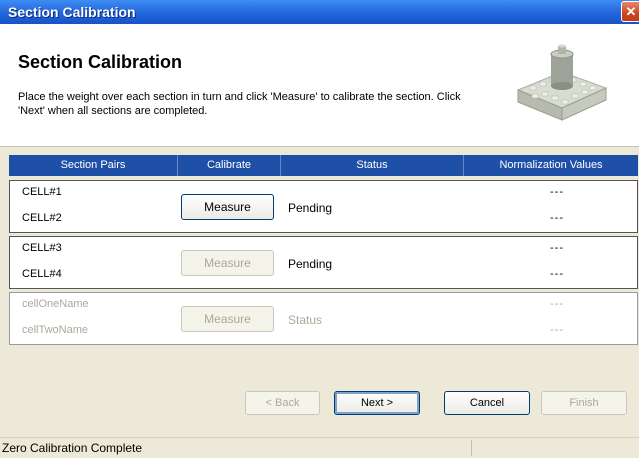 Image resolution: width=639 pixels, height=458 pixels. I want to click on cell-name: cellOneName, so click(55, 304).